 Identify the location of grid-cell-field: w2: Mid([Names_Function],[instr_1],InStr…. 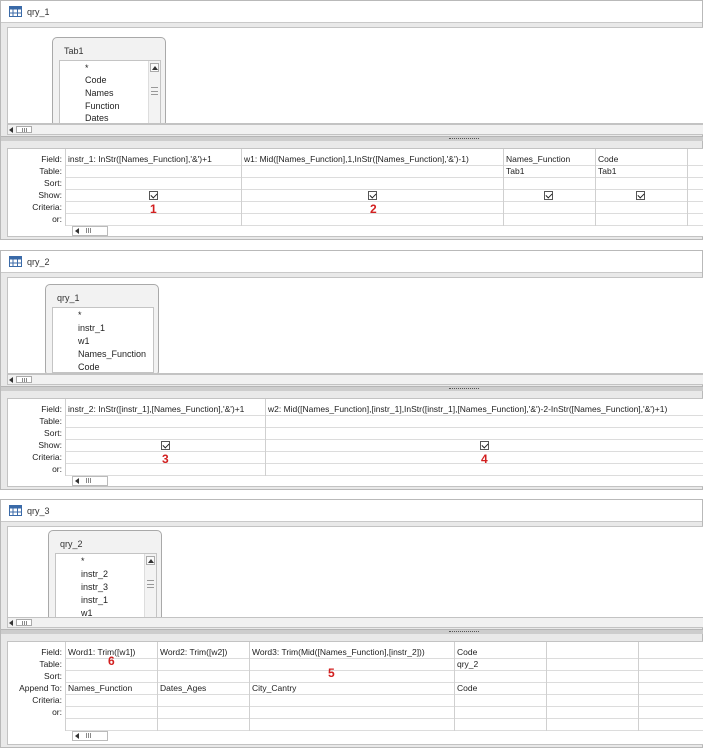
(467, 409).